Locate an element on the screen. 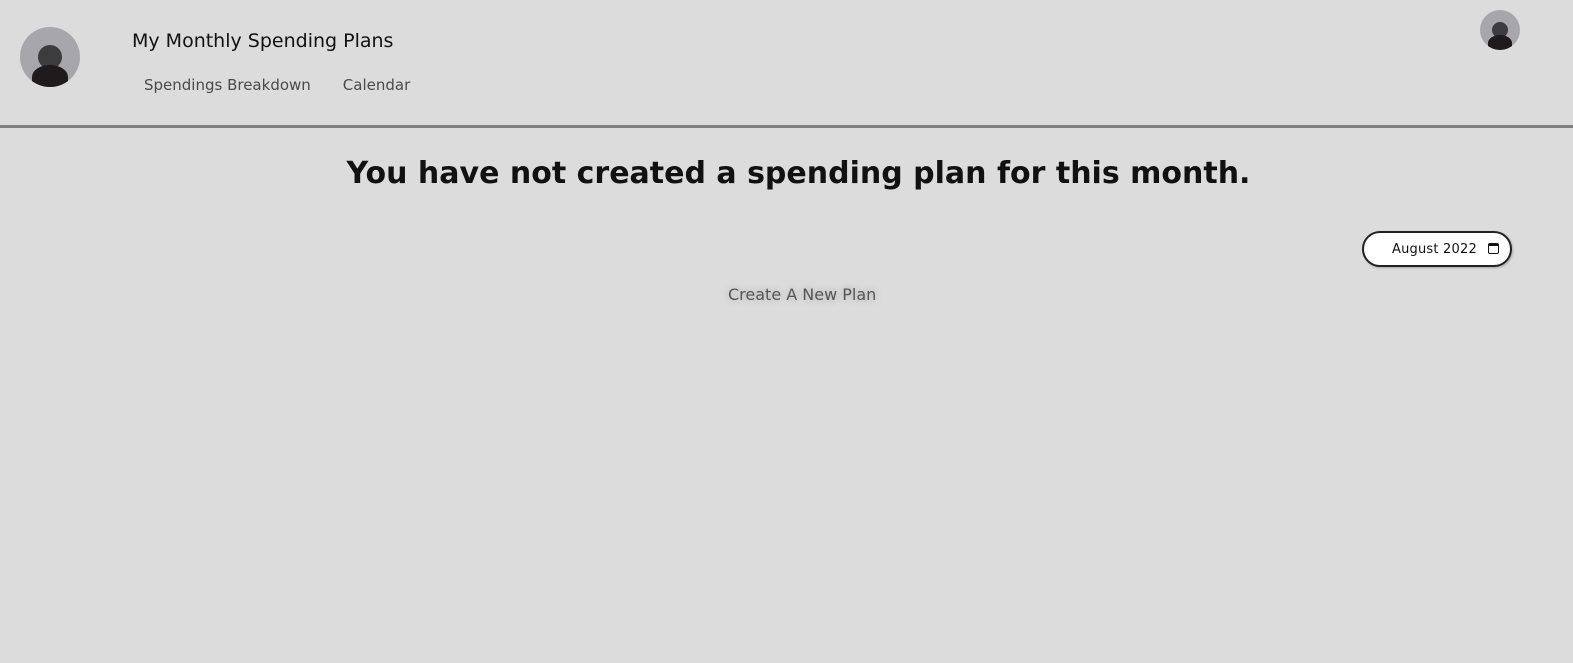 This screenshot has width=1573, height=663. nav-link-spendings-breakdown: Spendings Breakdown is located at coordinates (227, 85).